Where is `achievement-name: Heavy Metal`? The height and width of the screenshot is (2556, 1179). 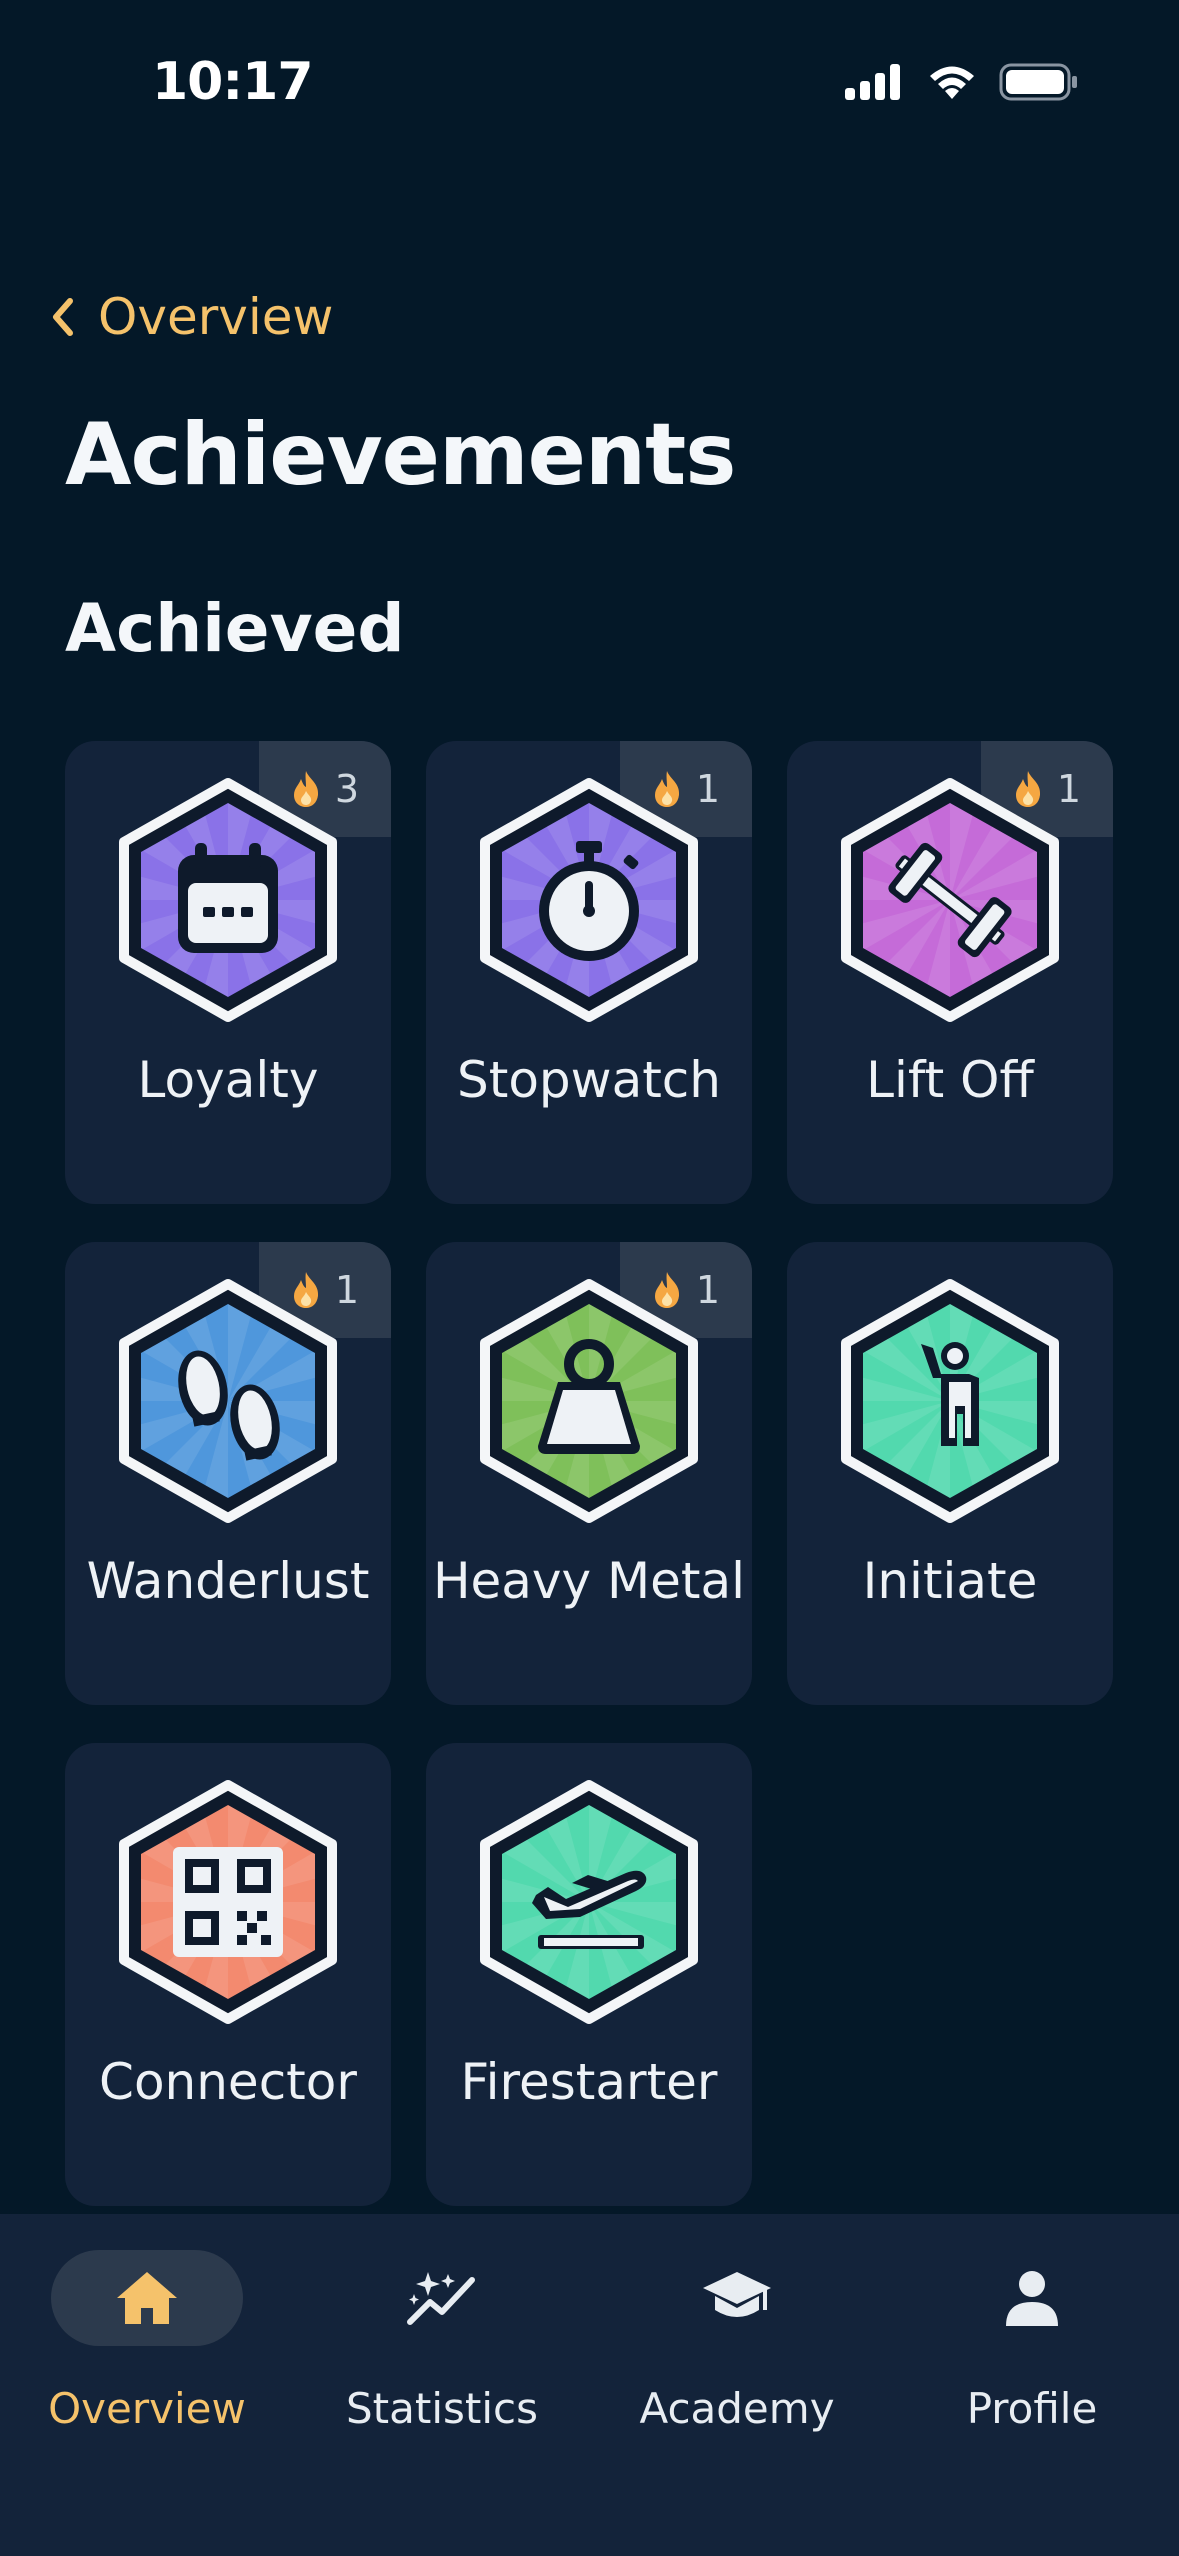
achievement-name: Heavy Metal is located at coordinates (589, 1581).